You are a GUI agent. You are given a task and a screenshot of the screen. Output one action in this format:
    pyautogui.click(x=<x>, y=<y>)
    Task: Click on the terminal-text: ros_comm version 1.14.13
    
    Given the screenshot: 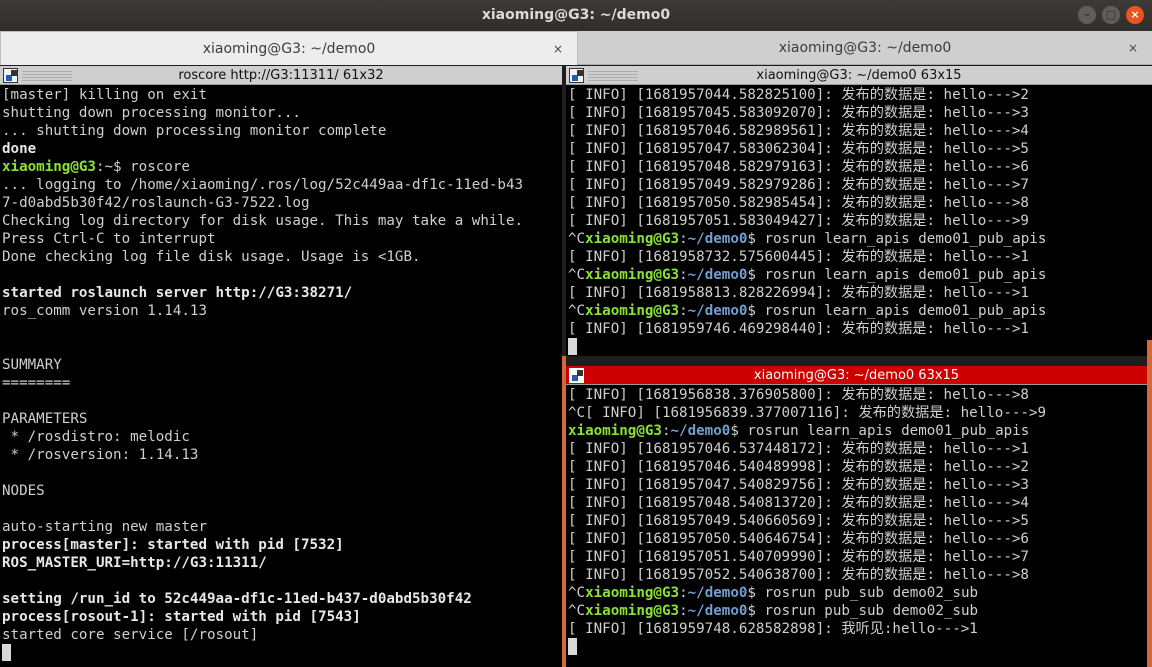 What is the action you would take?
    pyautogui.click(x=104, y=311)
    